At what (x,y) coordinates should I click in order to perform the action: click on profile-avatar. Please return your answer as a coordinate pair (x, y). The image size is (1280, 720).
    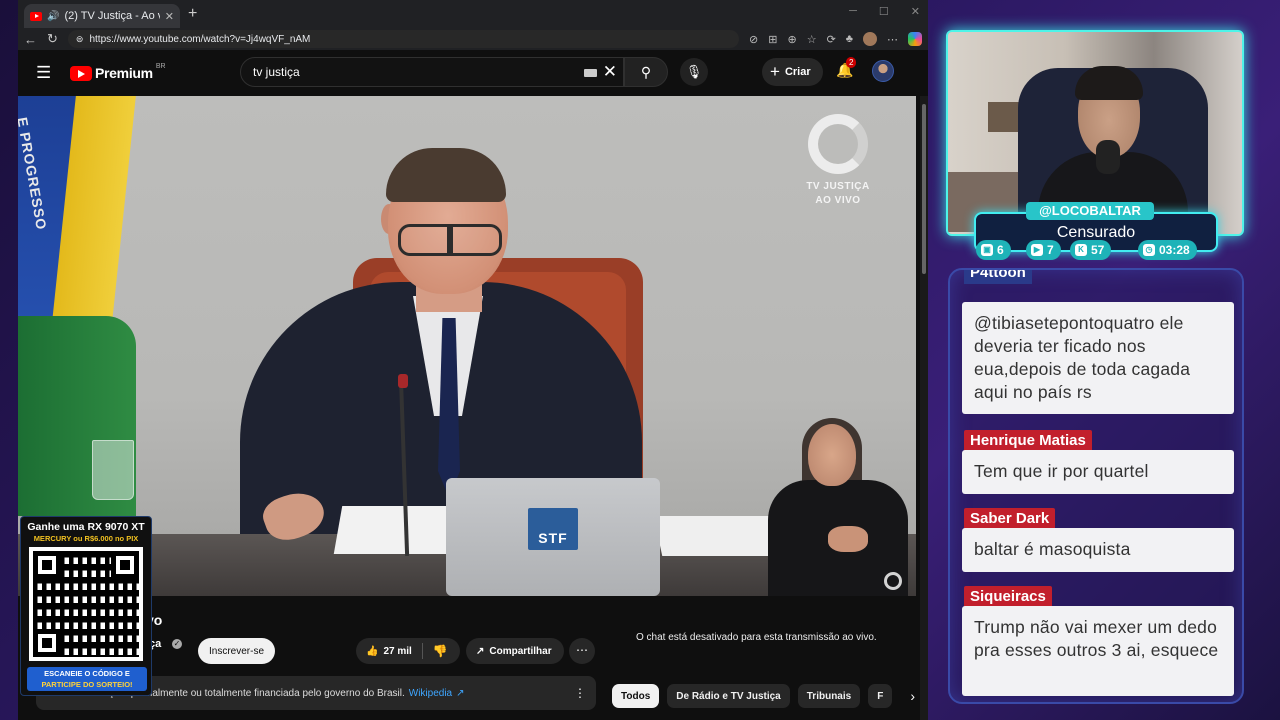
    Looking at the image, I should click on (870, 39).